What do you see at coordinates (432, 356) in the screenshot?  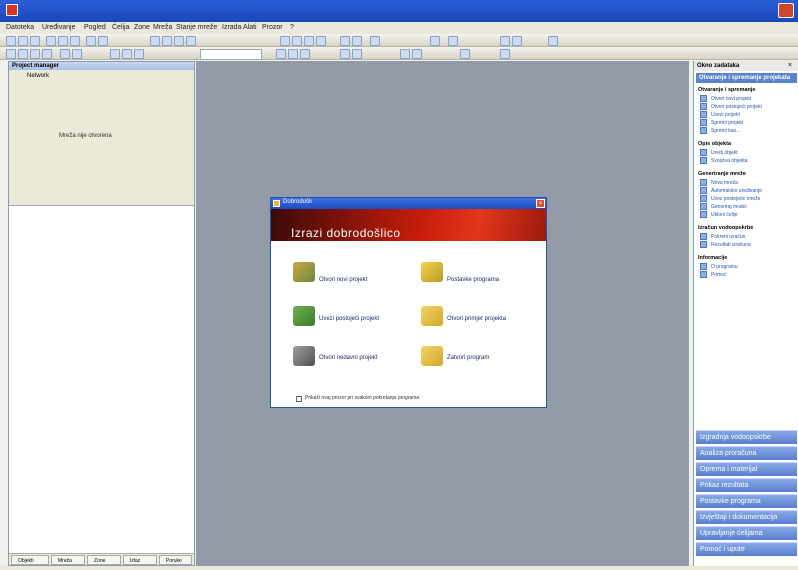 I see `folder-icon` at bounding box center [432, 356].